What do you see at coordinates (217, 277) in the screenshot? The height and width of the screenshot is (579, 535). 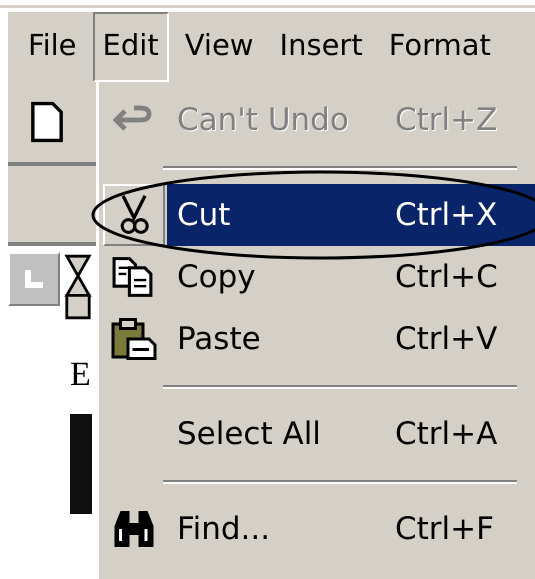 I see `item-label: Copy` at bounding box center [217, 277].